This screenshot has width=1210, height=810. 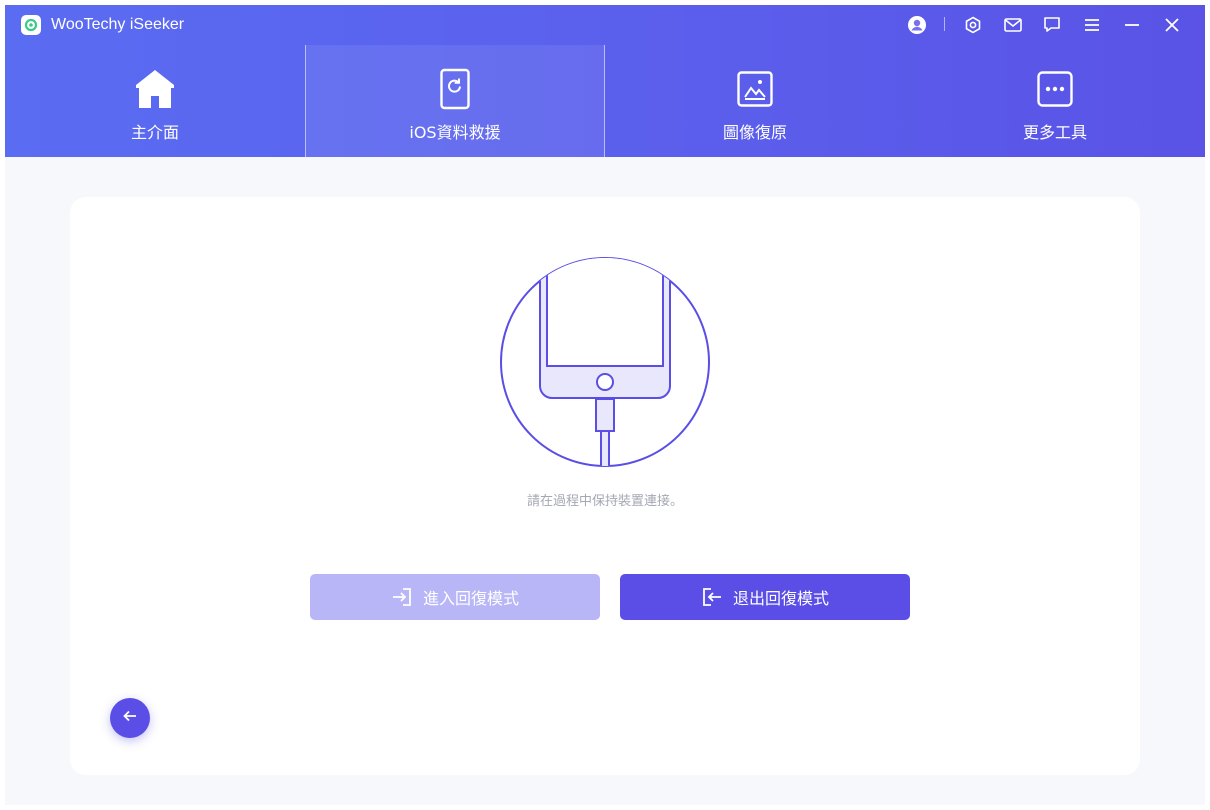 I want to click on tab-ios-data-recovery: iOS資料救援, so click(x=455, y=101).